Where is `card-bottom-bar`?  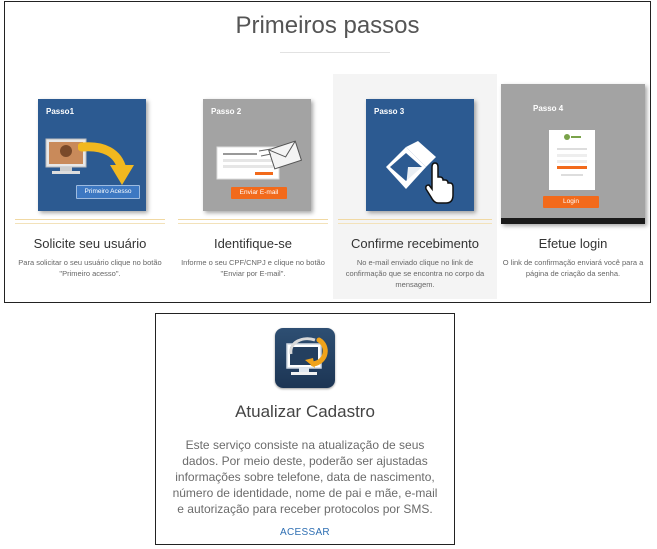
card-bottom-bar is located at coordinates (573, 221).